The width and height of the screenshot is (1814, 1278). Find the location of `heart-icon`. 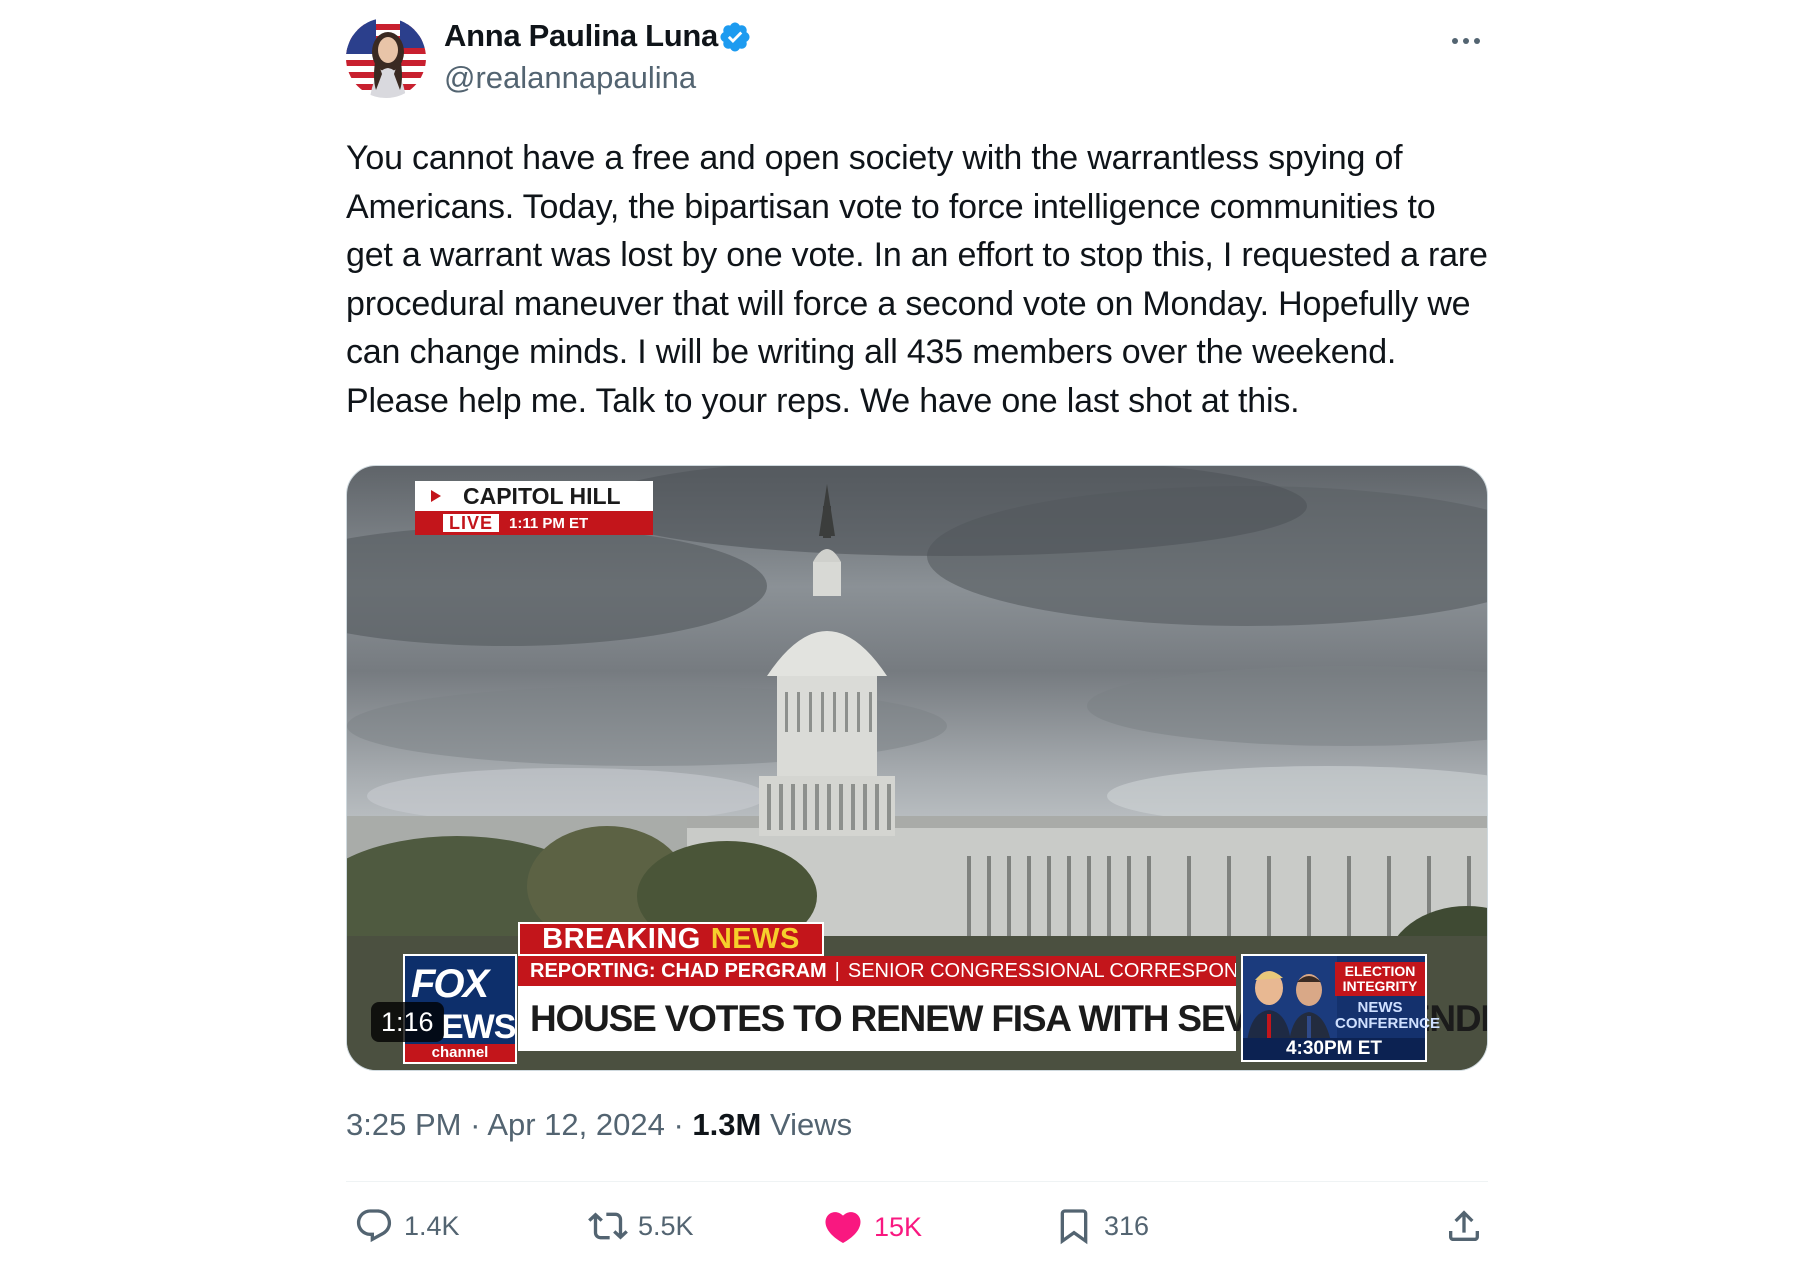

heart-icon is located at coordinates (843, 1228).